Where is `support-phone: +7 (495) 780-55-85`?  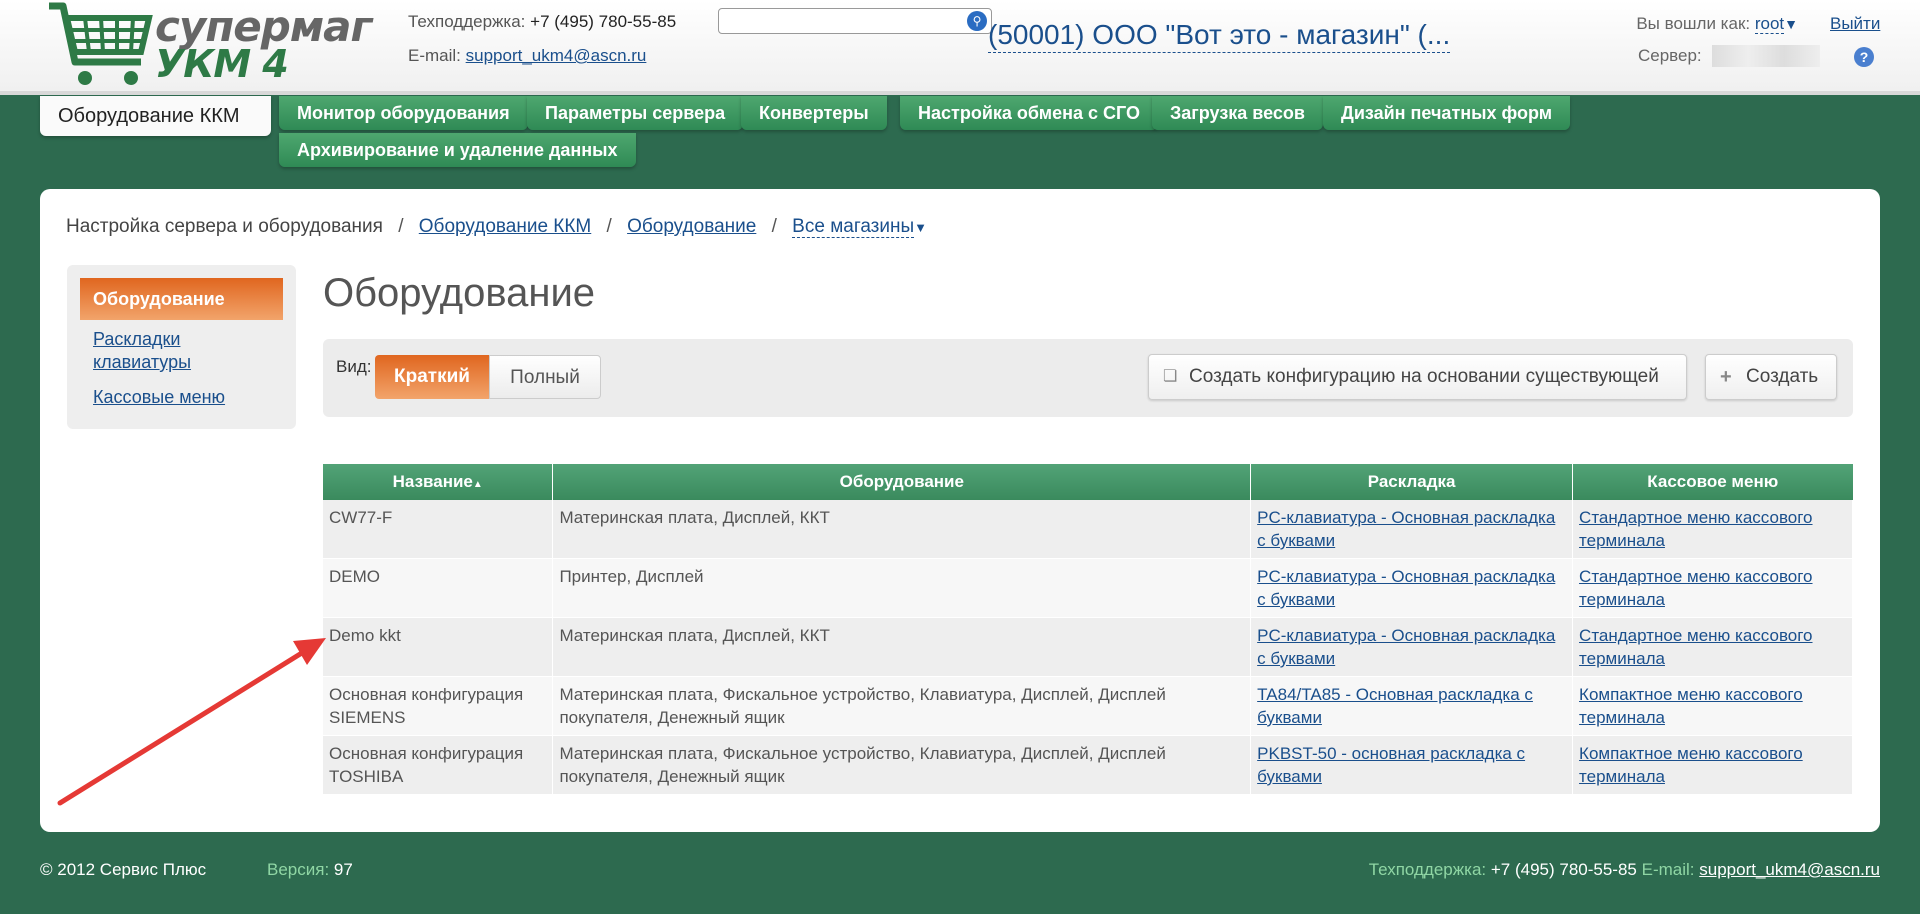 support-phone: +7 (495) 780-55-85 is located at coordinates (603, 21).